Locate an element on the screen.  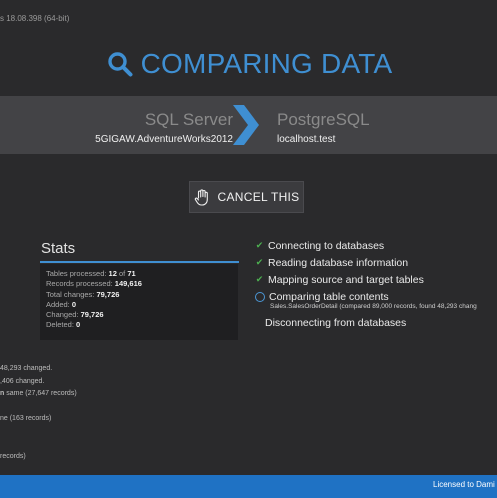
chevron-right-icon is located at coordinates (246, 125).